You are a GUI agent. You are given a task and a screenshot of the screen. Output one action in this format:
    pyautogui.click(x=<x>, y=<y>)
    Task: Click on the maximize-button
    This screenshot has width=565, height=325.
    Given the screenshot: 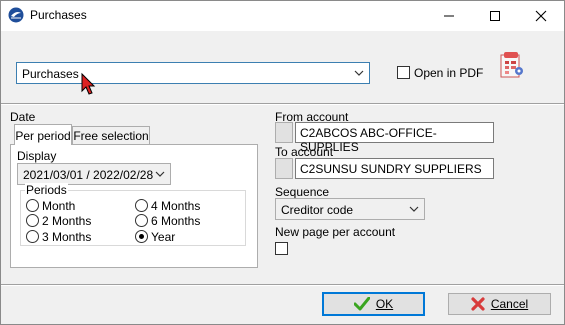 What is the action you would take?
    pyautogui.click(x=495, y=16)
    